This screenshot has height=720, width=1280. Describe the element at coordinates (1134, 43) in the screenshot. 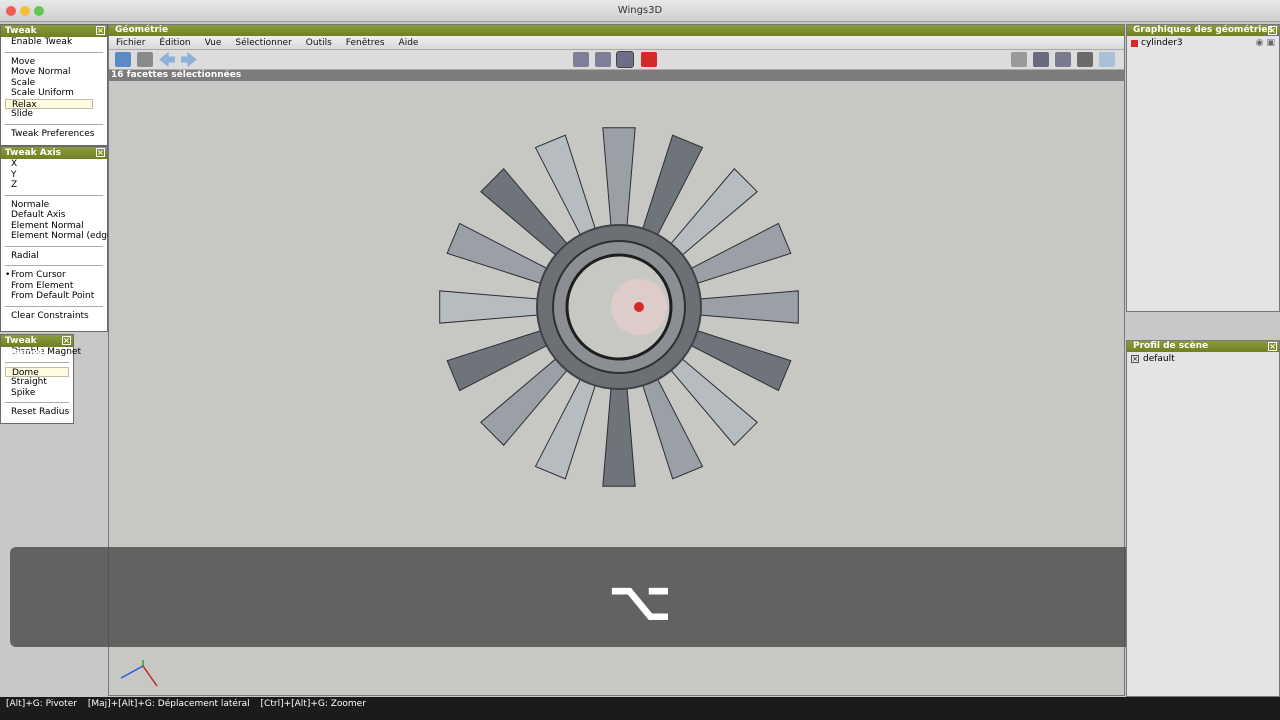

I see `object-icon` at that location.